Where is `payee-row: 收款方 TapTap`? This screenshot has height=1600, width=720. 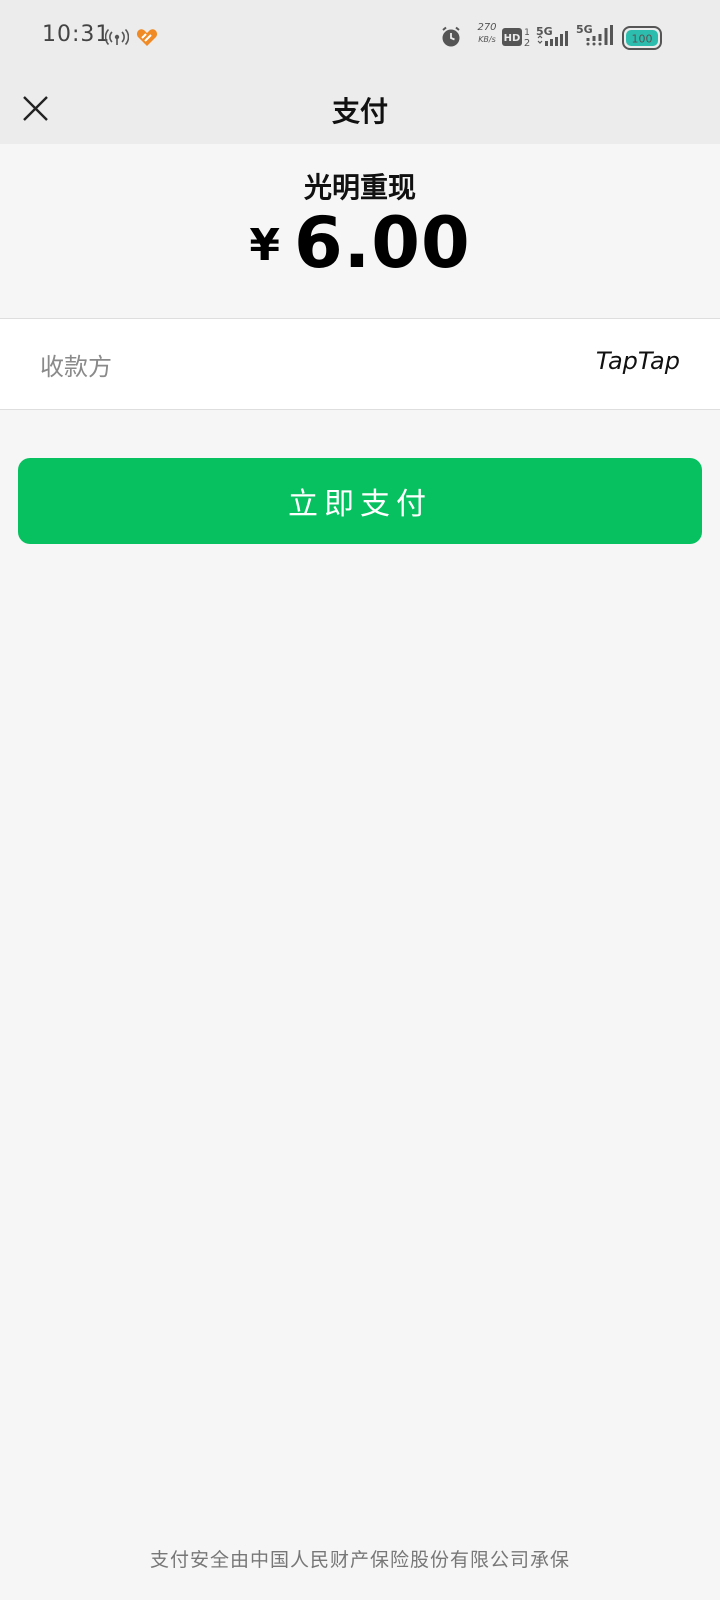
payee-row: 收款方 TapTap is located at coordinates (360, 364).